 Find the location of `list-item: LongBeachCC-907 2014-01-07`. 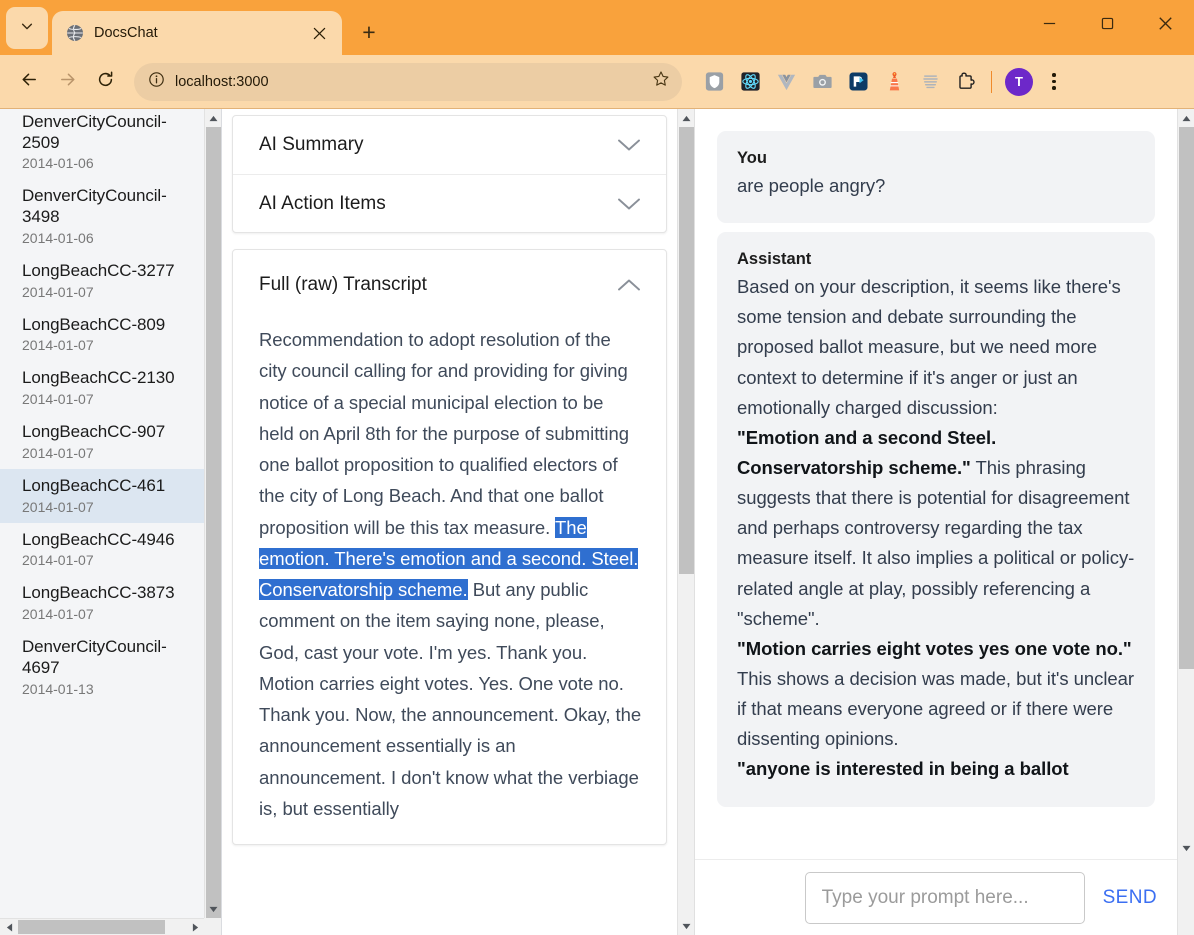

list-item: LongBeachCC-907 2014-01-07 is located at coordinates (102, 442).